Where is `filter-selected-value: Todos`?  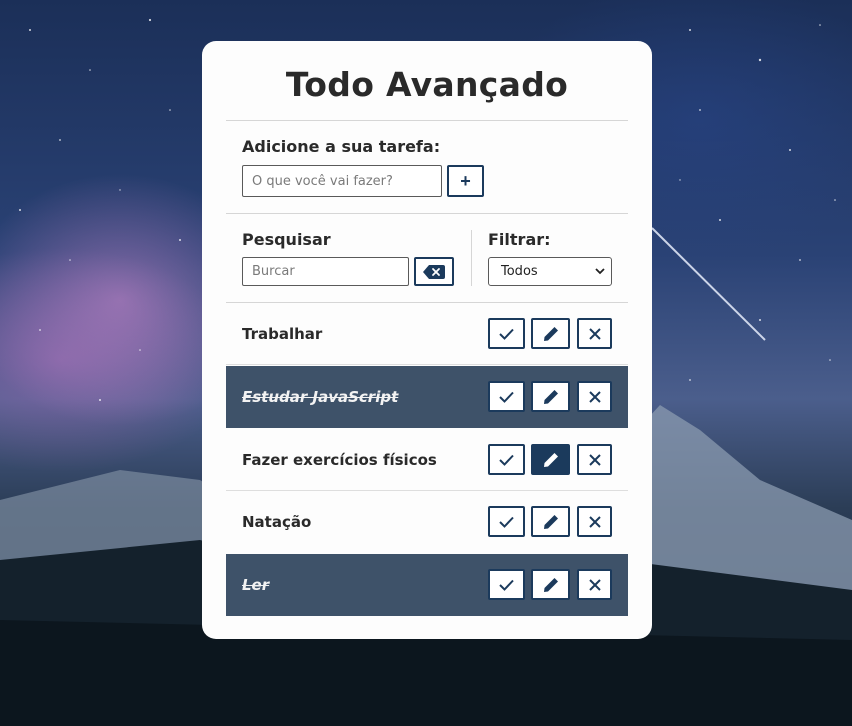
filter-selected-value: Todos is located at coordinates (519, 271).